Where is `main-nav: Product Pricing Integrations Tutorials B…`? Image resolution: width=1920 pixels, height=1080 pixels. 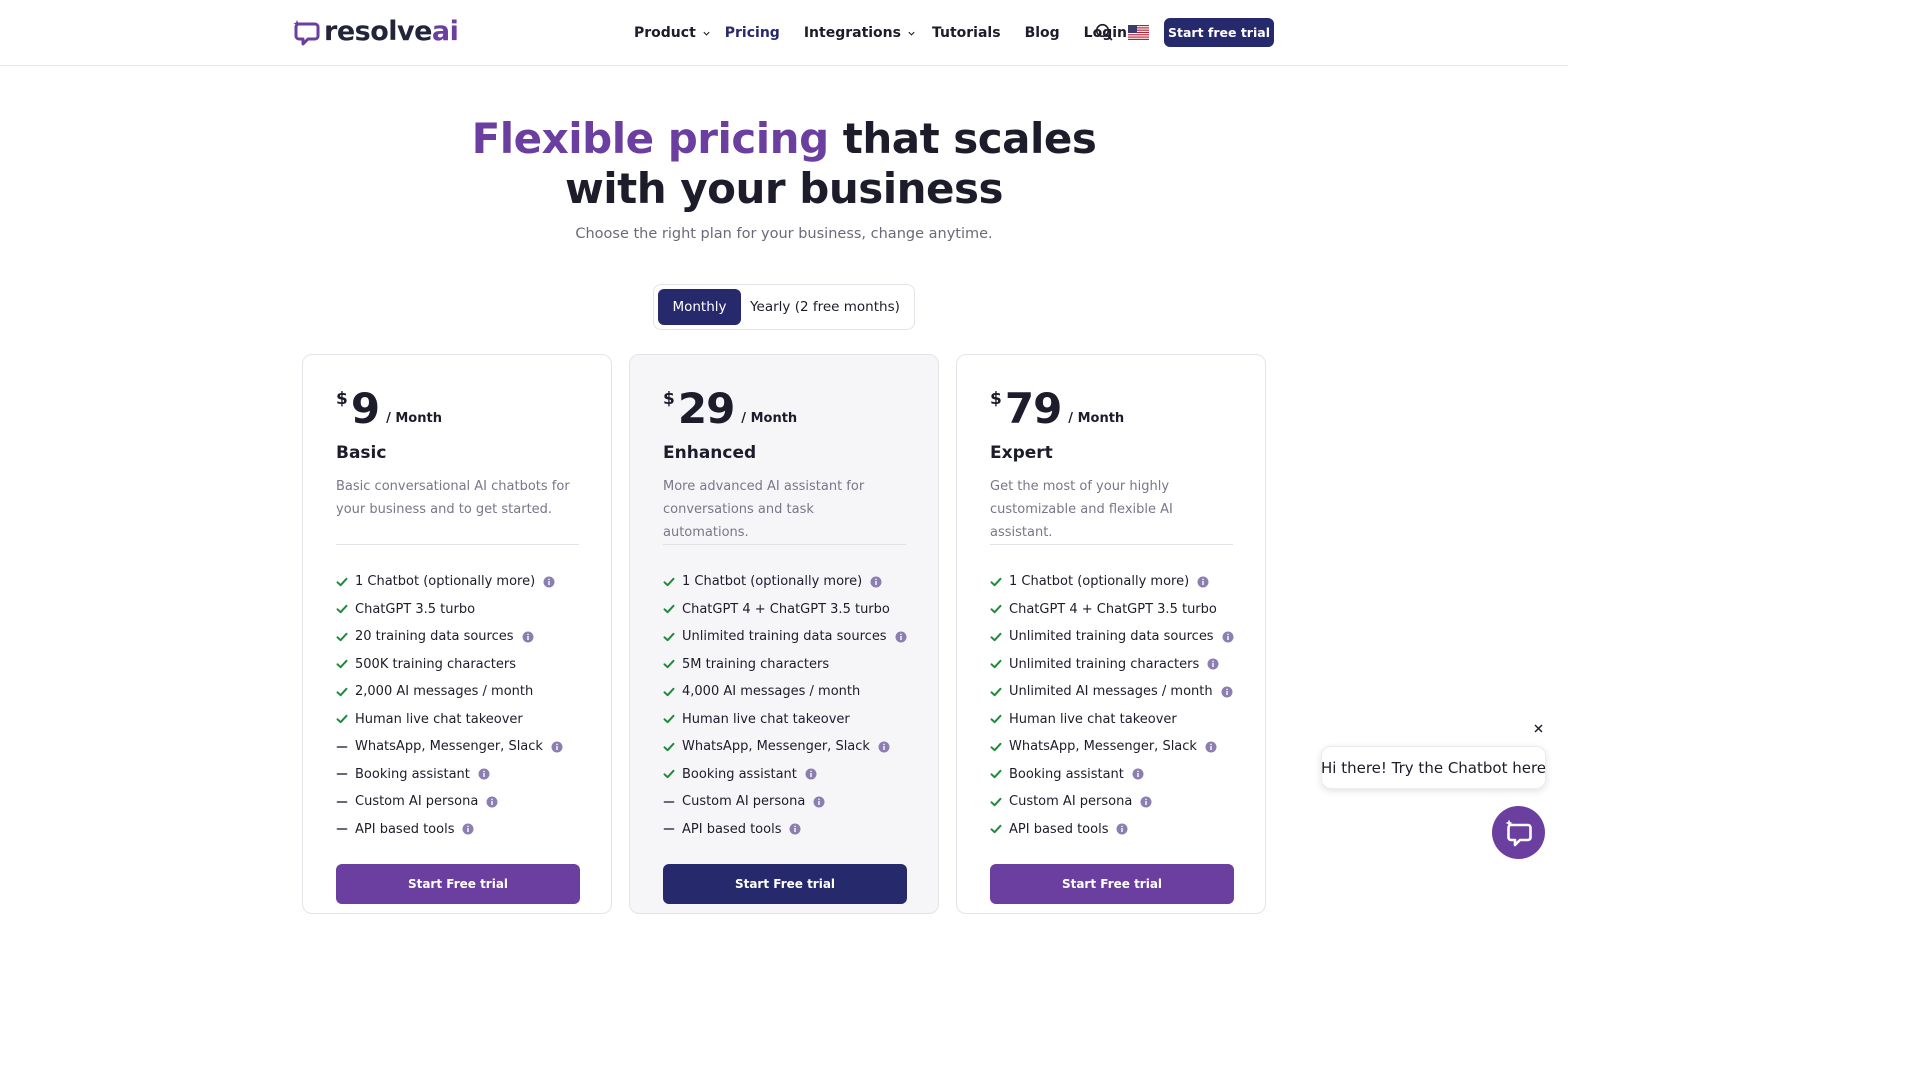
main-nav: Product Pricing Integrations Tutorials B… is located at coordinates (880, 33).